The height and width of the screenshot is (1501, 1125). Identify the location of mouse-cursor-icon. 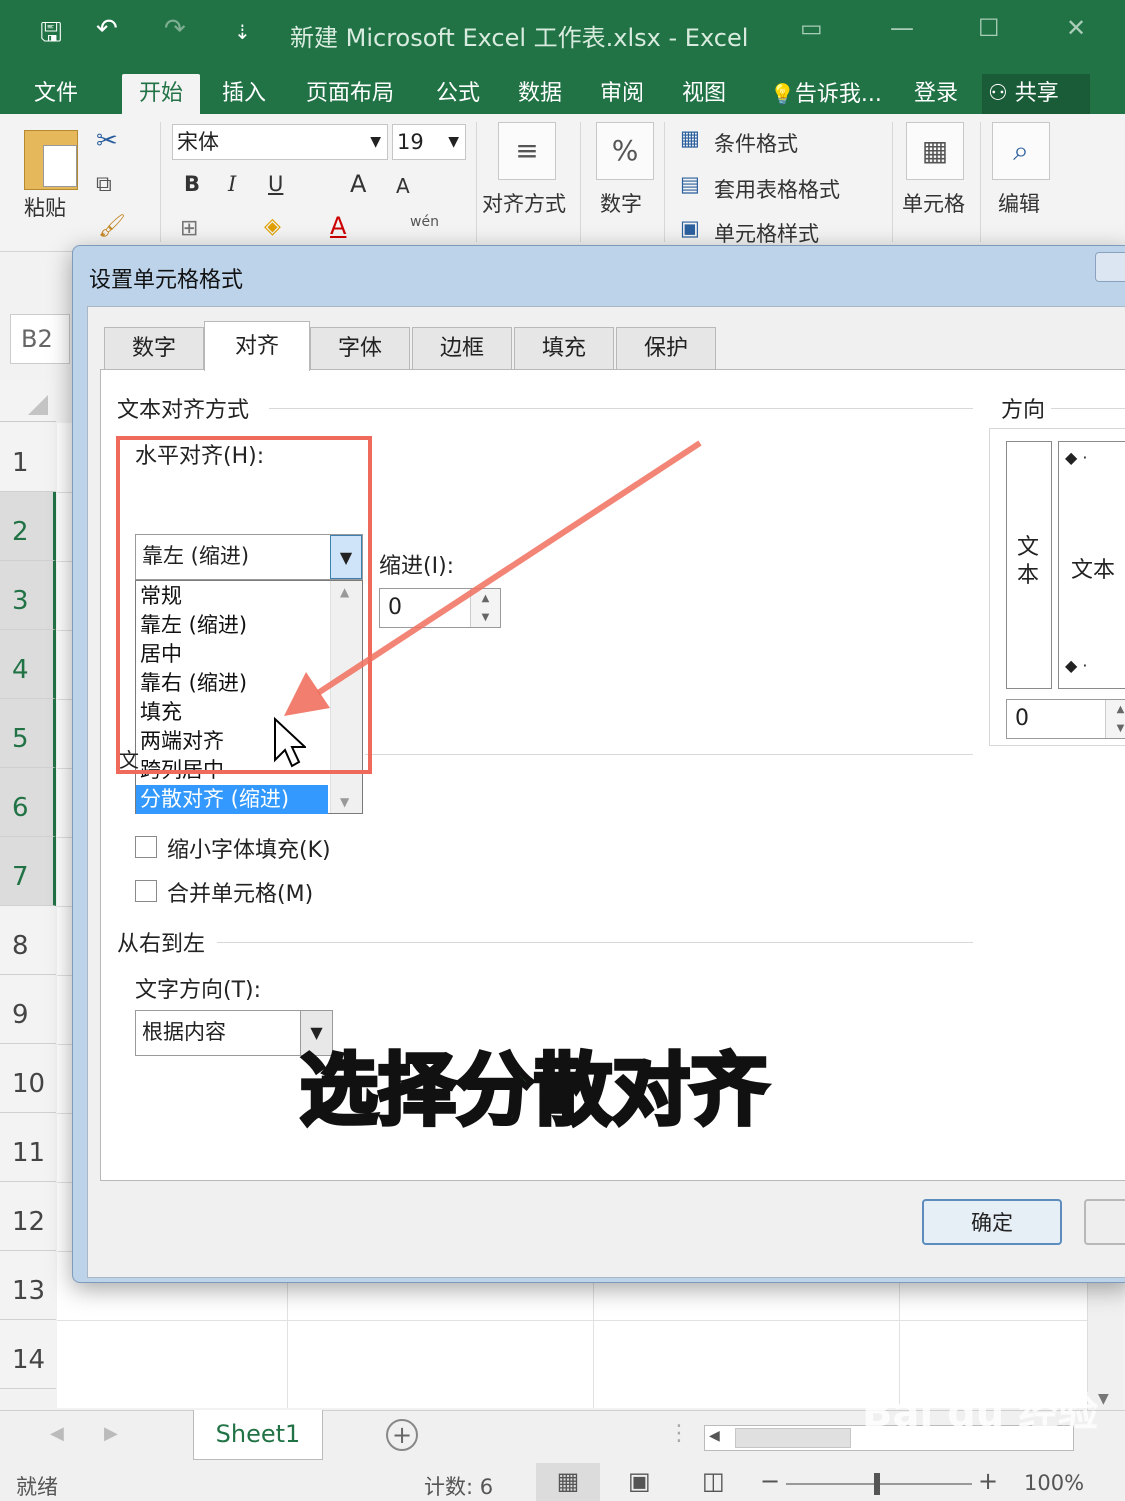
(290, 742).